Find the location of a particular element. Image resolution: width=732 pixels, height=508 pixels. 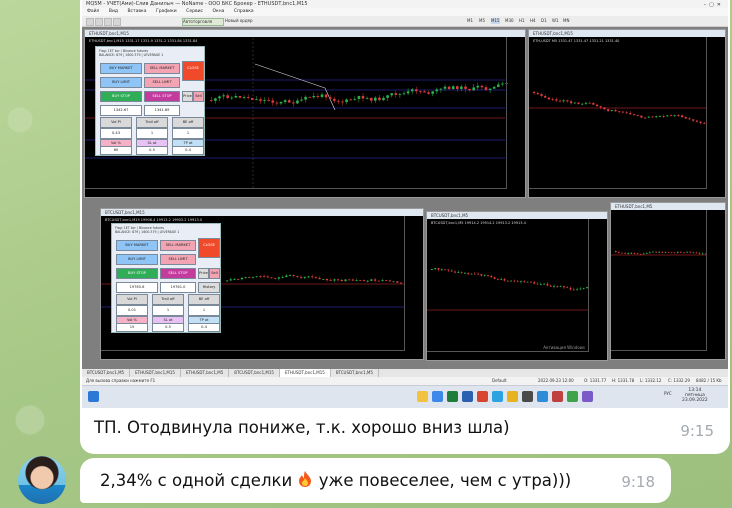

menu-file: Файл is located at coordinates (93, 11).